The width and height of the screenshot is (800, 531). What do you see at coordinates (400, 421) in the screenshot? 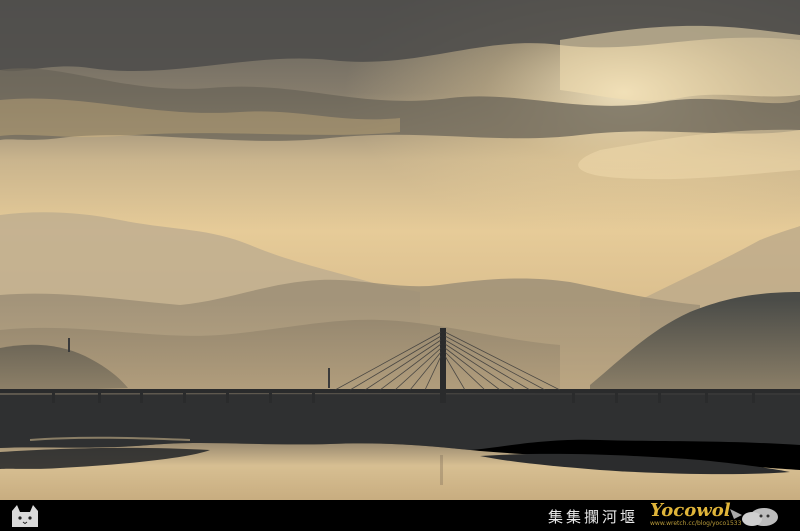
I see `riverbank` at bounding box center [400, 421].